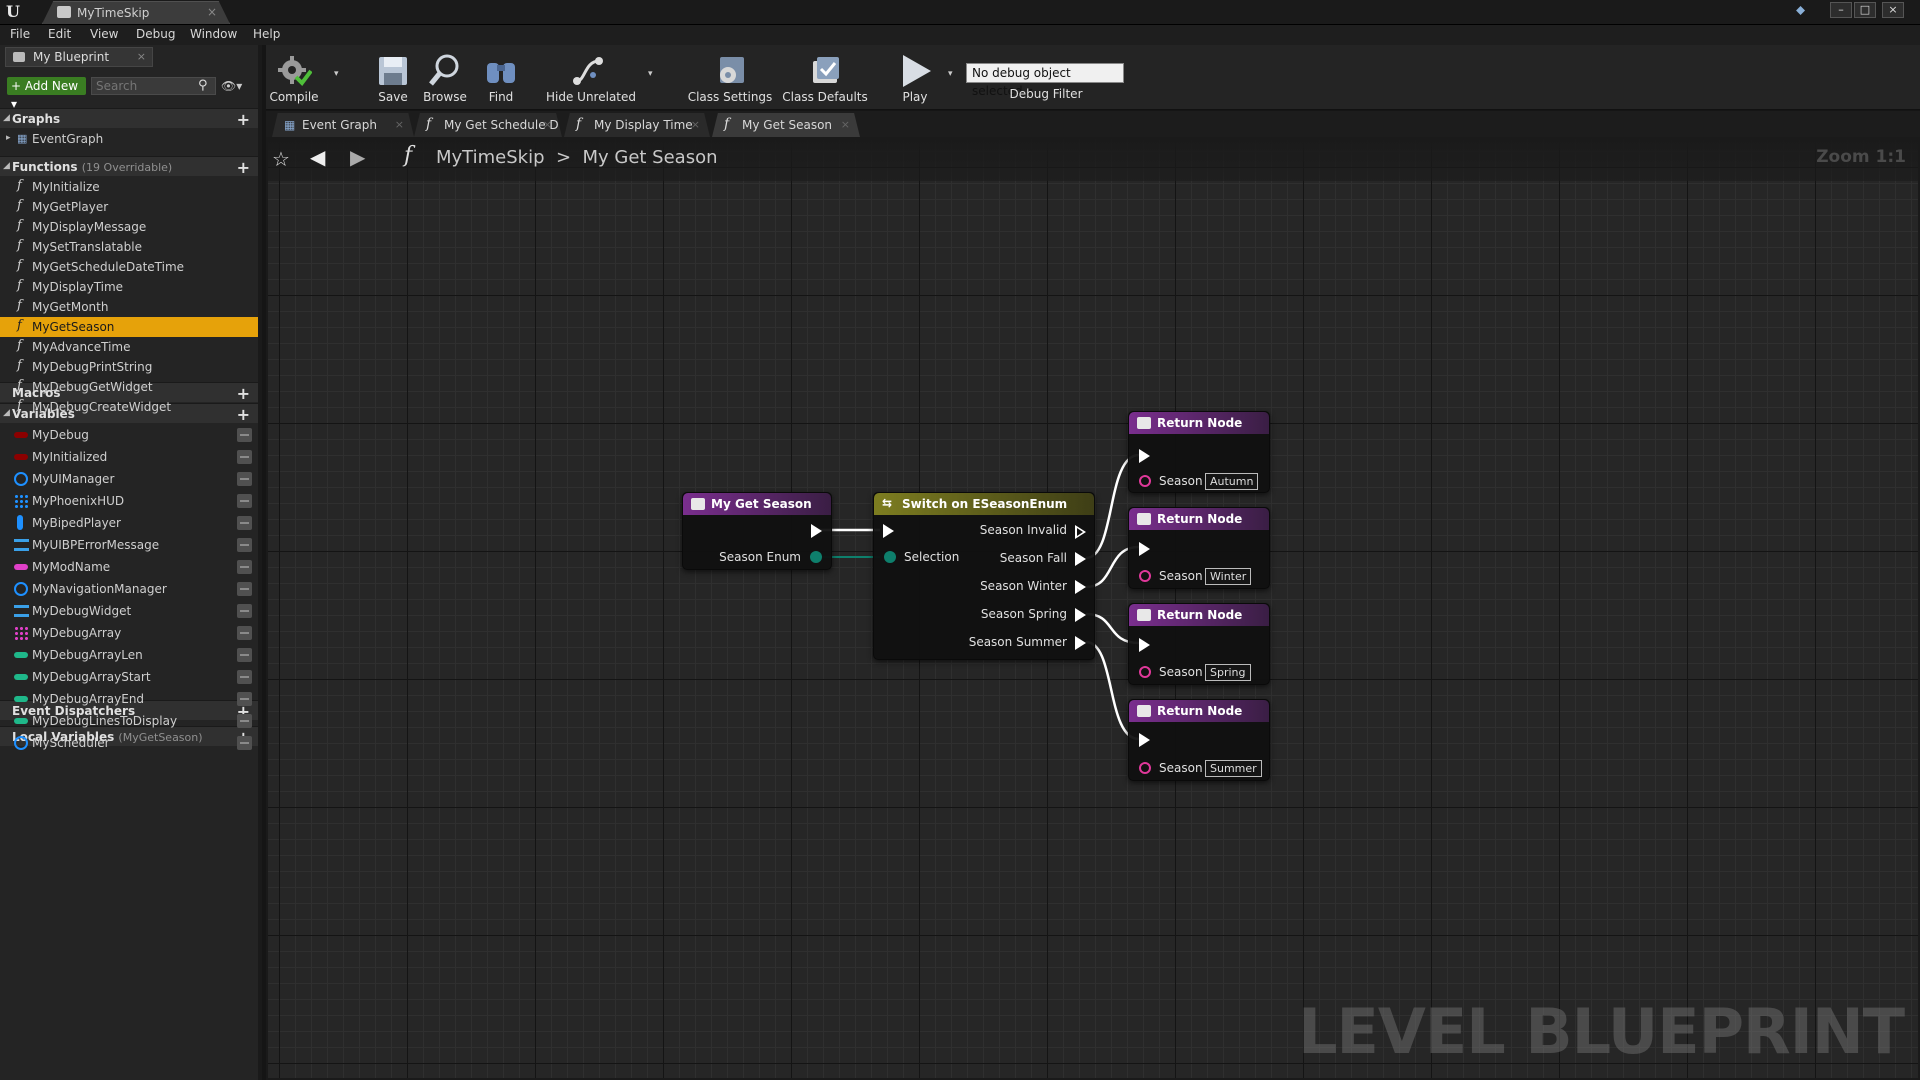  I want to click on functions-section-header: ◢ Functions (19 Overridable) +, so click(129, 166).